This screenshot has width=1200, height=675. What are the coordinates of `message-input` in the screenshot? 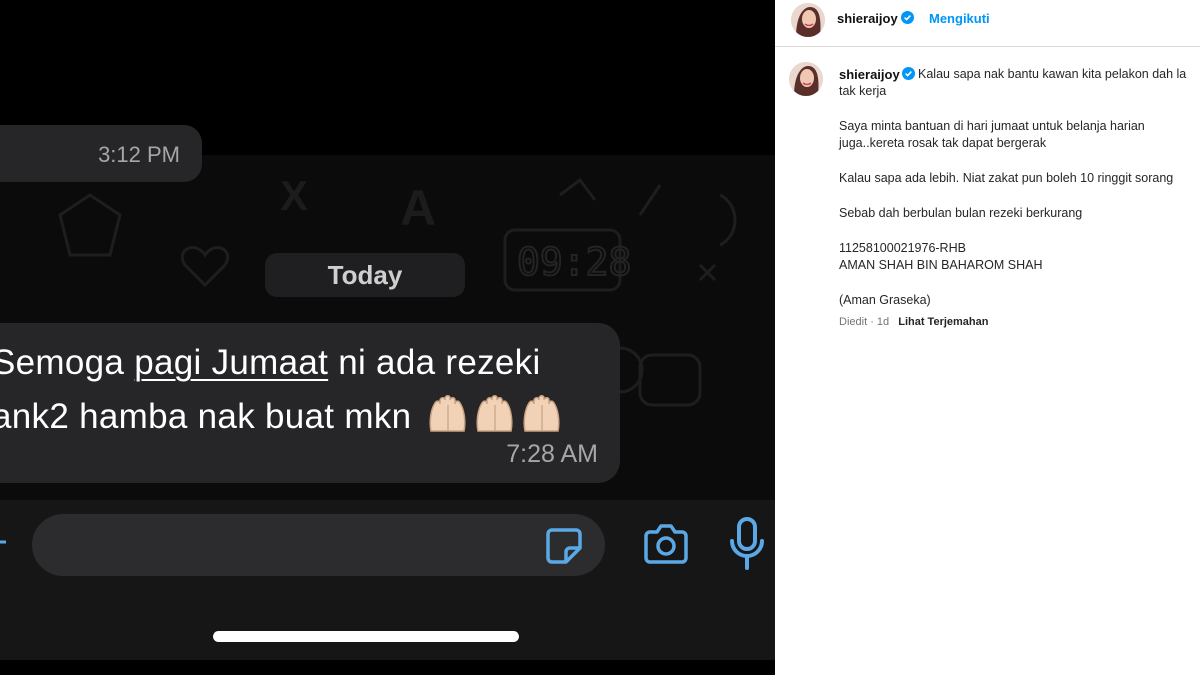 It's located at (318, 545).